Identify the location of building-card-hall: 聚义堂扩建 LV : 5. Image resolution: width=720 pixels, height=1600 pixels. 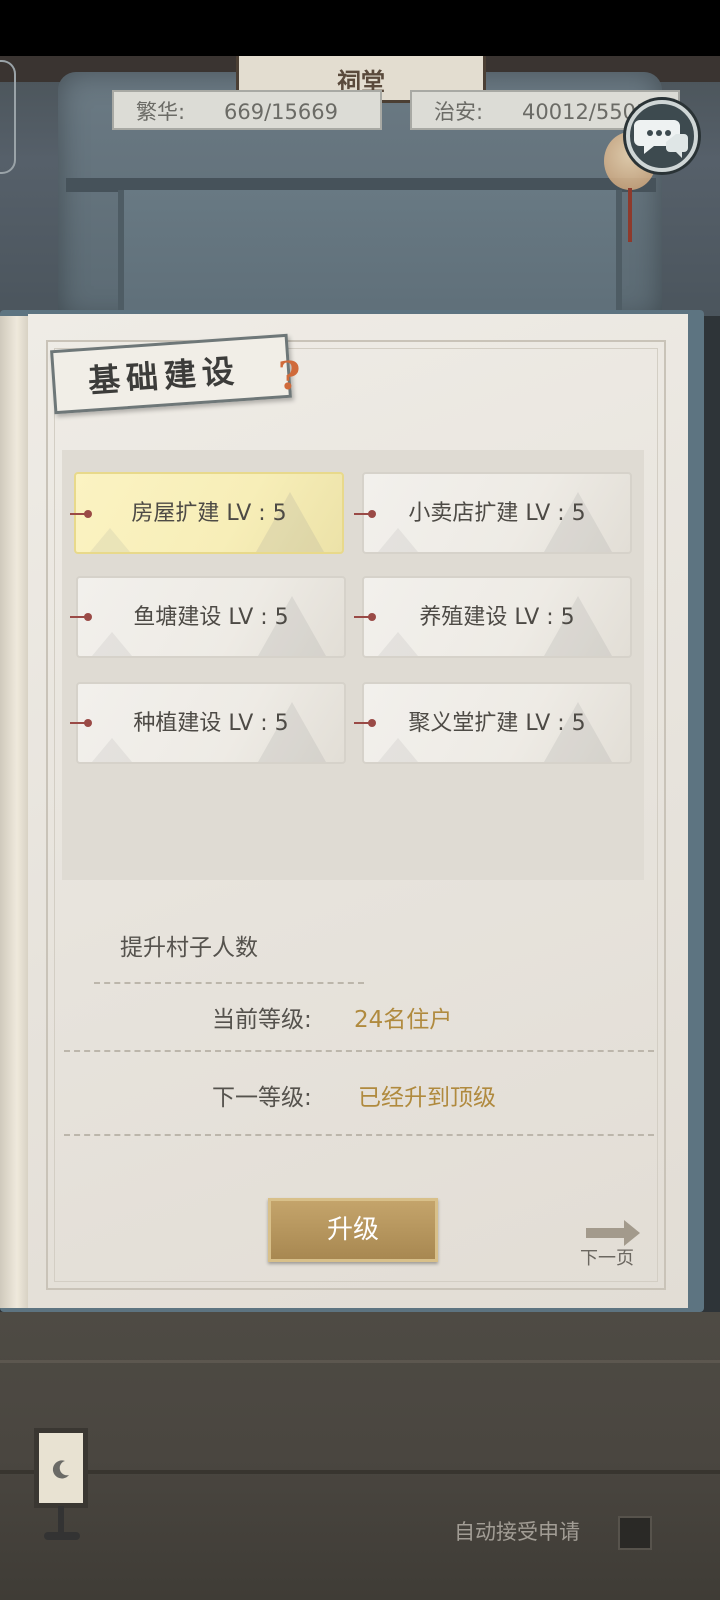
(497, 723).